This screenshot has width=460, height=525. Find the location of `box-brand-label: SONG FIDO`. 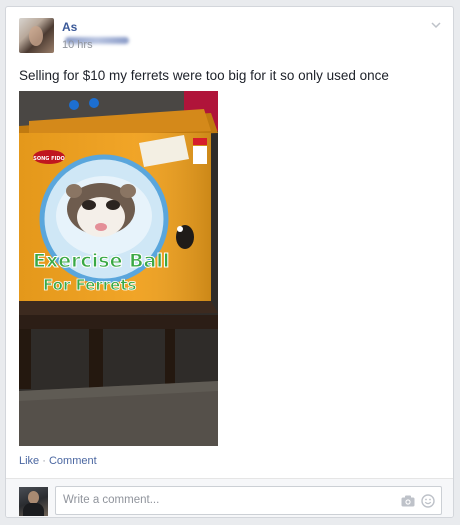

box-brand-label: SONG FIDO is located at coordinates (49, 159).